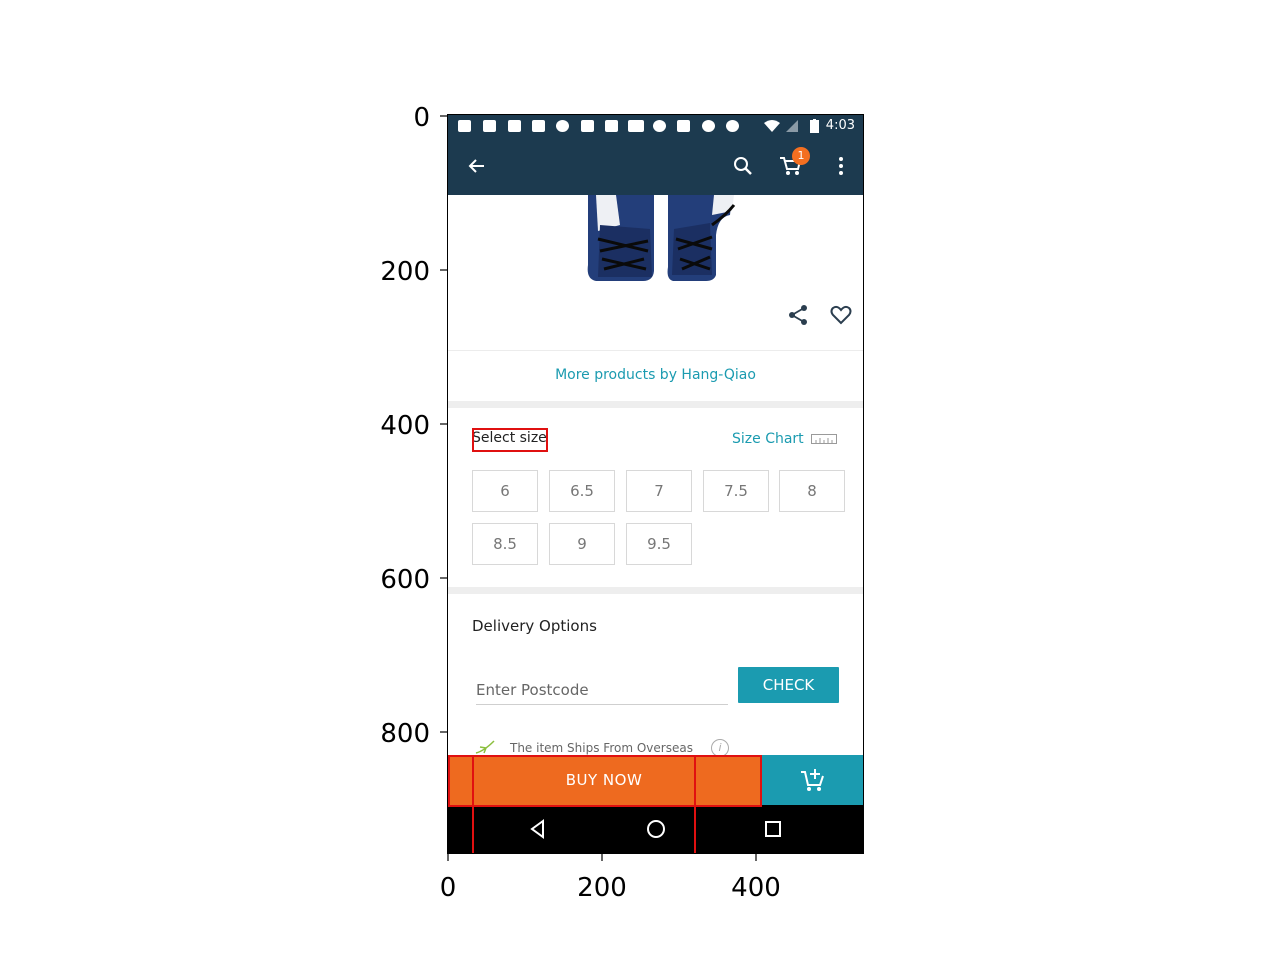 The image size is (1280, 960). I want to click on x-tick-label: 400, so click(756, 888).